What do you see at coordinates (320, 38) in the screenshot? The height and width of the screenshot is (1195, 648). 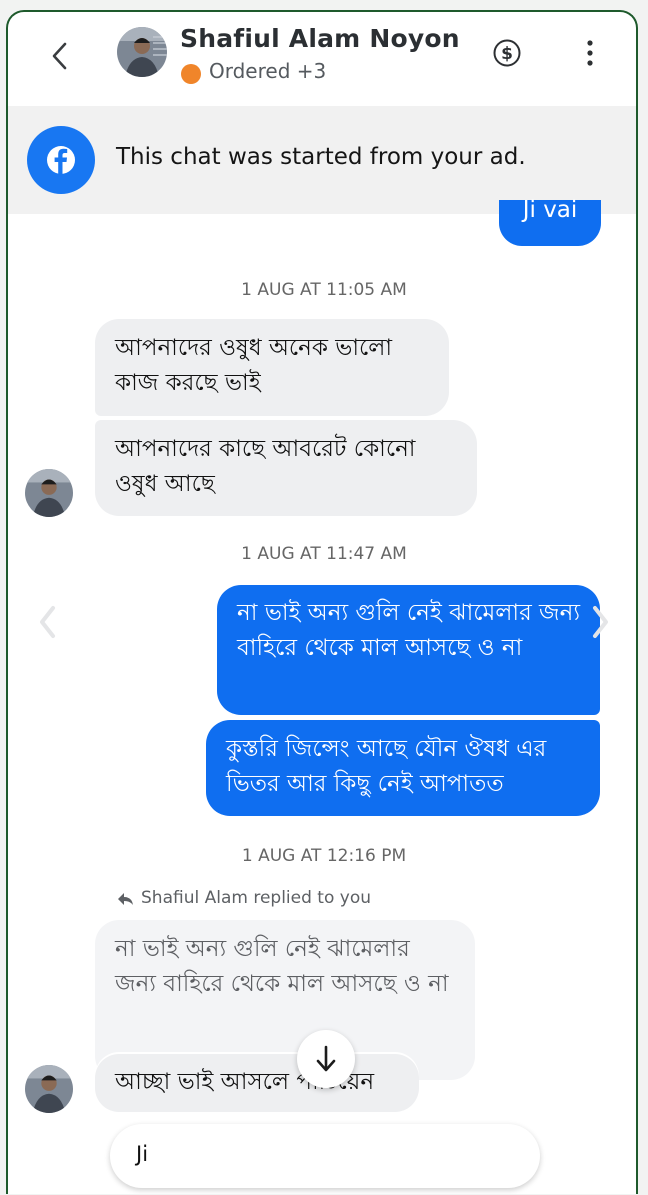 I see `contact-name: Shafiul Alam Noyon` at bounding box center [320, 38].